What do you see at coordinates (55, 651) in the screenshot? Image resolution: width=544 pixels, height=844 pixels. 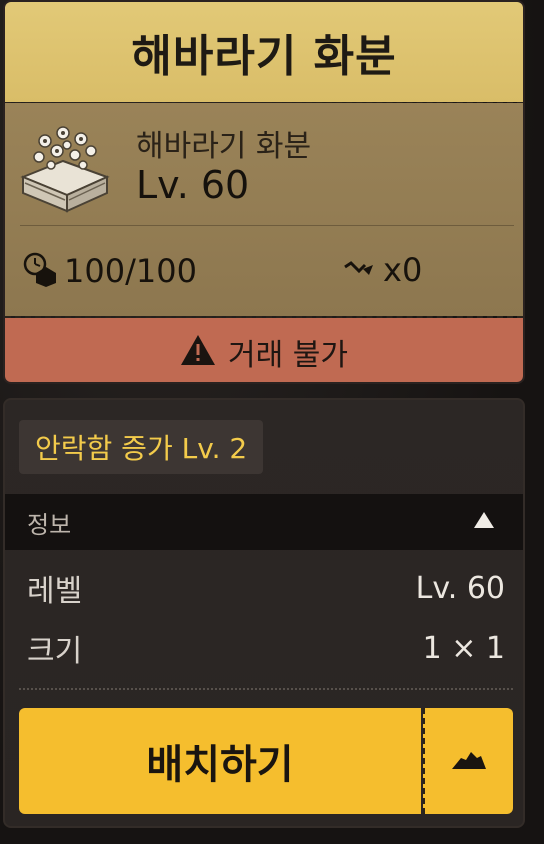 I see `info-row-key: 크기` at bounding box center [55, 651].